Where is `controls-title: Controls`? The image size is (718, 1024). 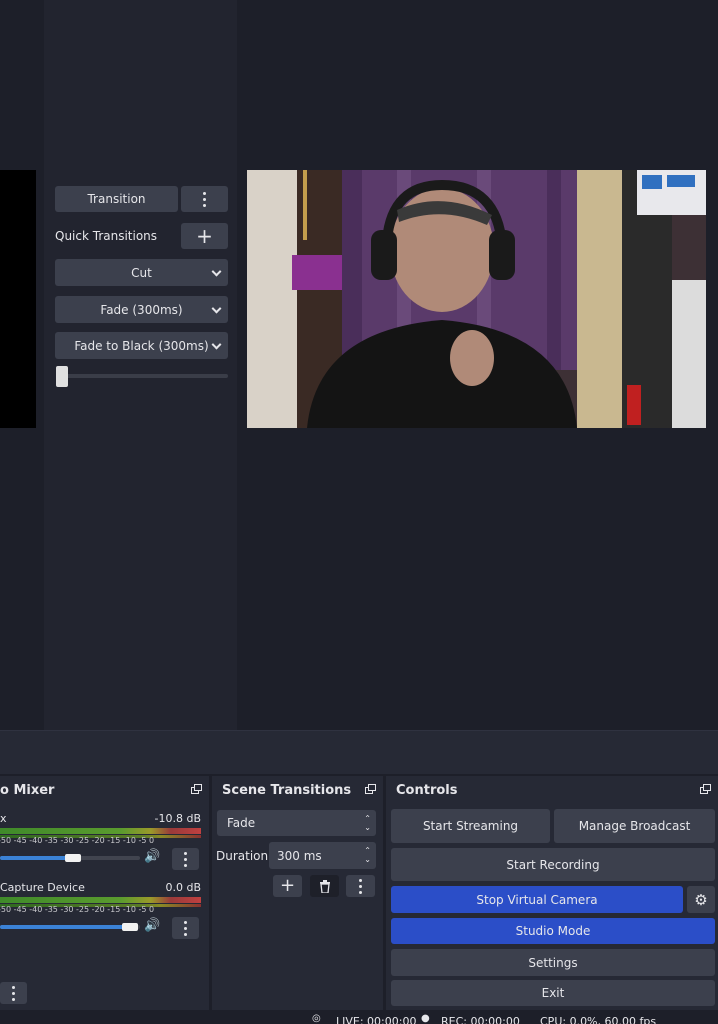
controls-title: Controls is located at coordinates (427, 790).